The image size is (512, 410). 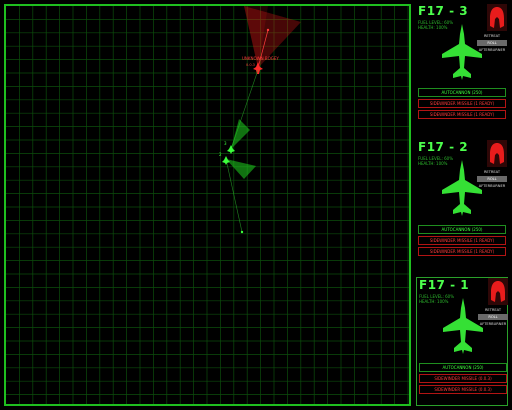 What do you see at coordinates (242, 232) in the screenshot?
I see `friendly-waypoint` at bounding box center [242, 232].